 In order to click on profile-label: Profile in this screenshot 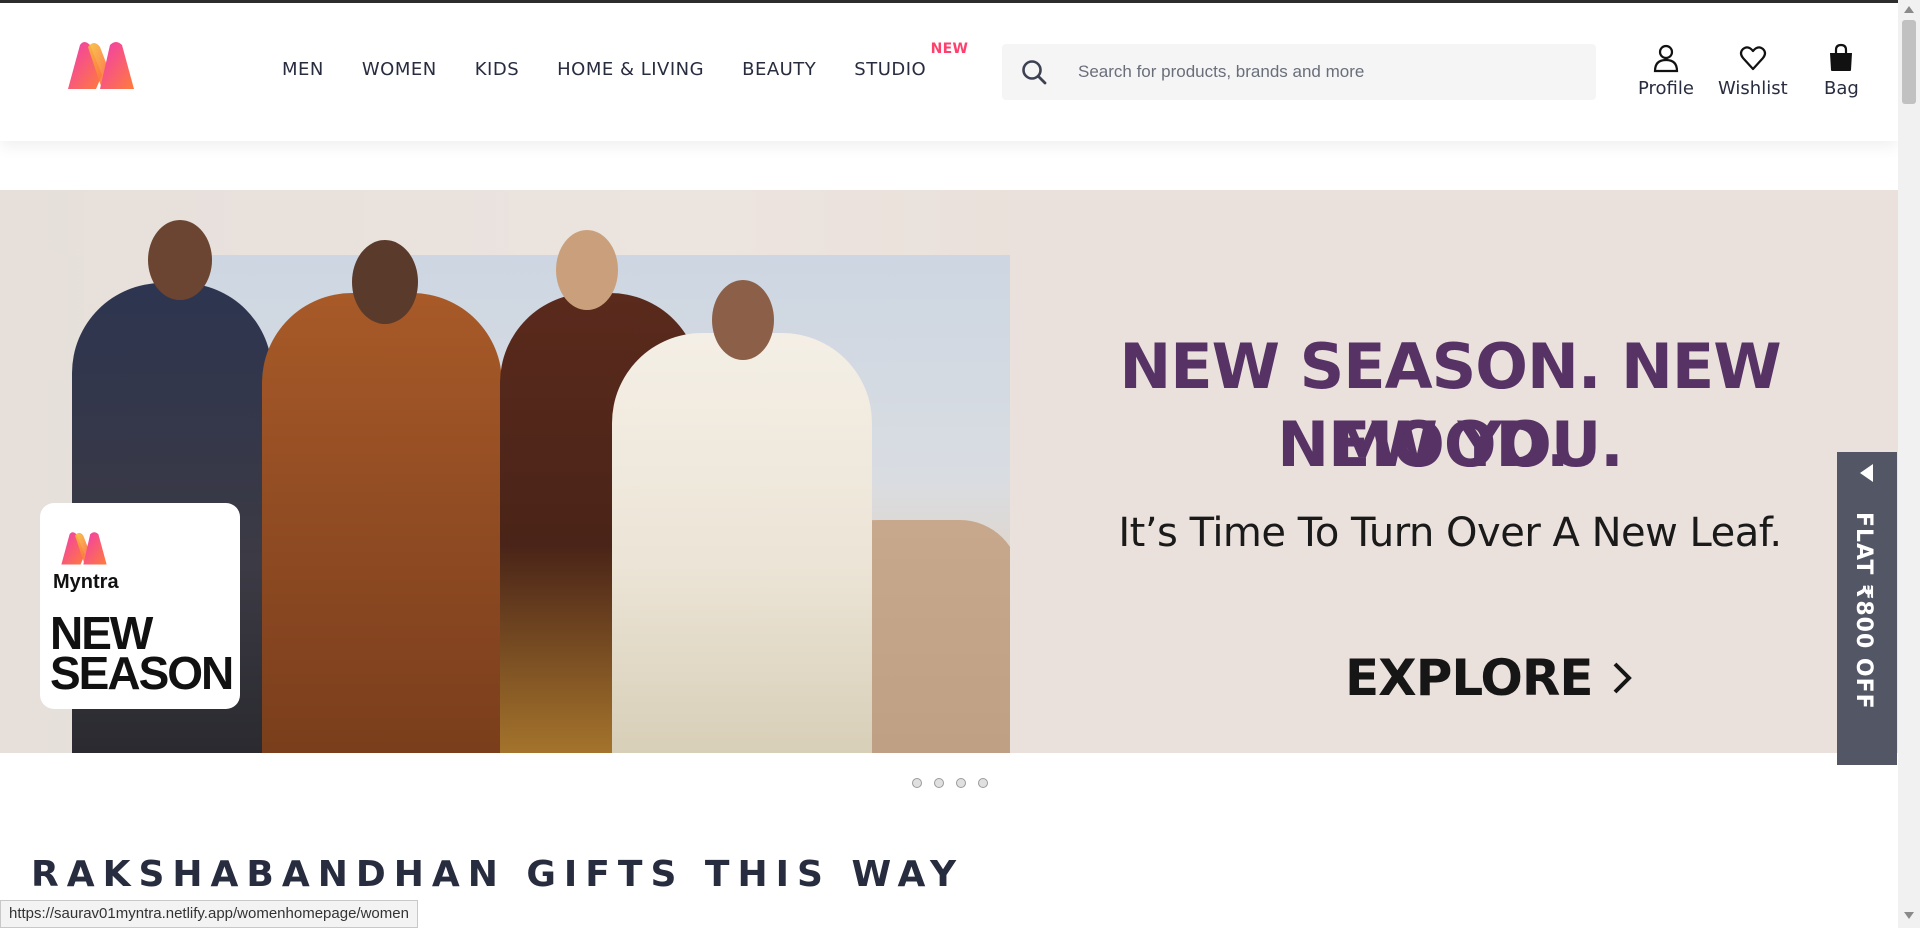, I will do `click(1666, 88)`.